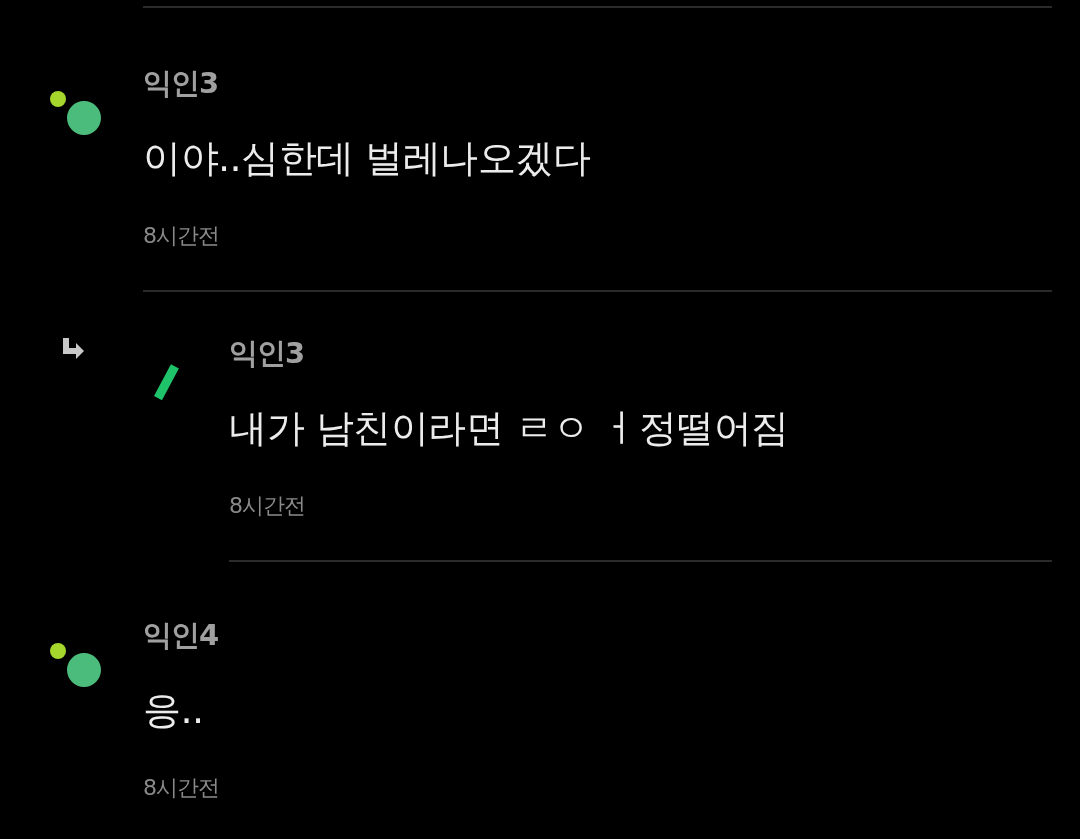 This screenshot has width=1080, height=839. I want to click on comment-text: 내가 남친이라면 ㄹㅇ ㅓ정떨어짐, so click(509, 428).